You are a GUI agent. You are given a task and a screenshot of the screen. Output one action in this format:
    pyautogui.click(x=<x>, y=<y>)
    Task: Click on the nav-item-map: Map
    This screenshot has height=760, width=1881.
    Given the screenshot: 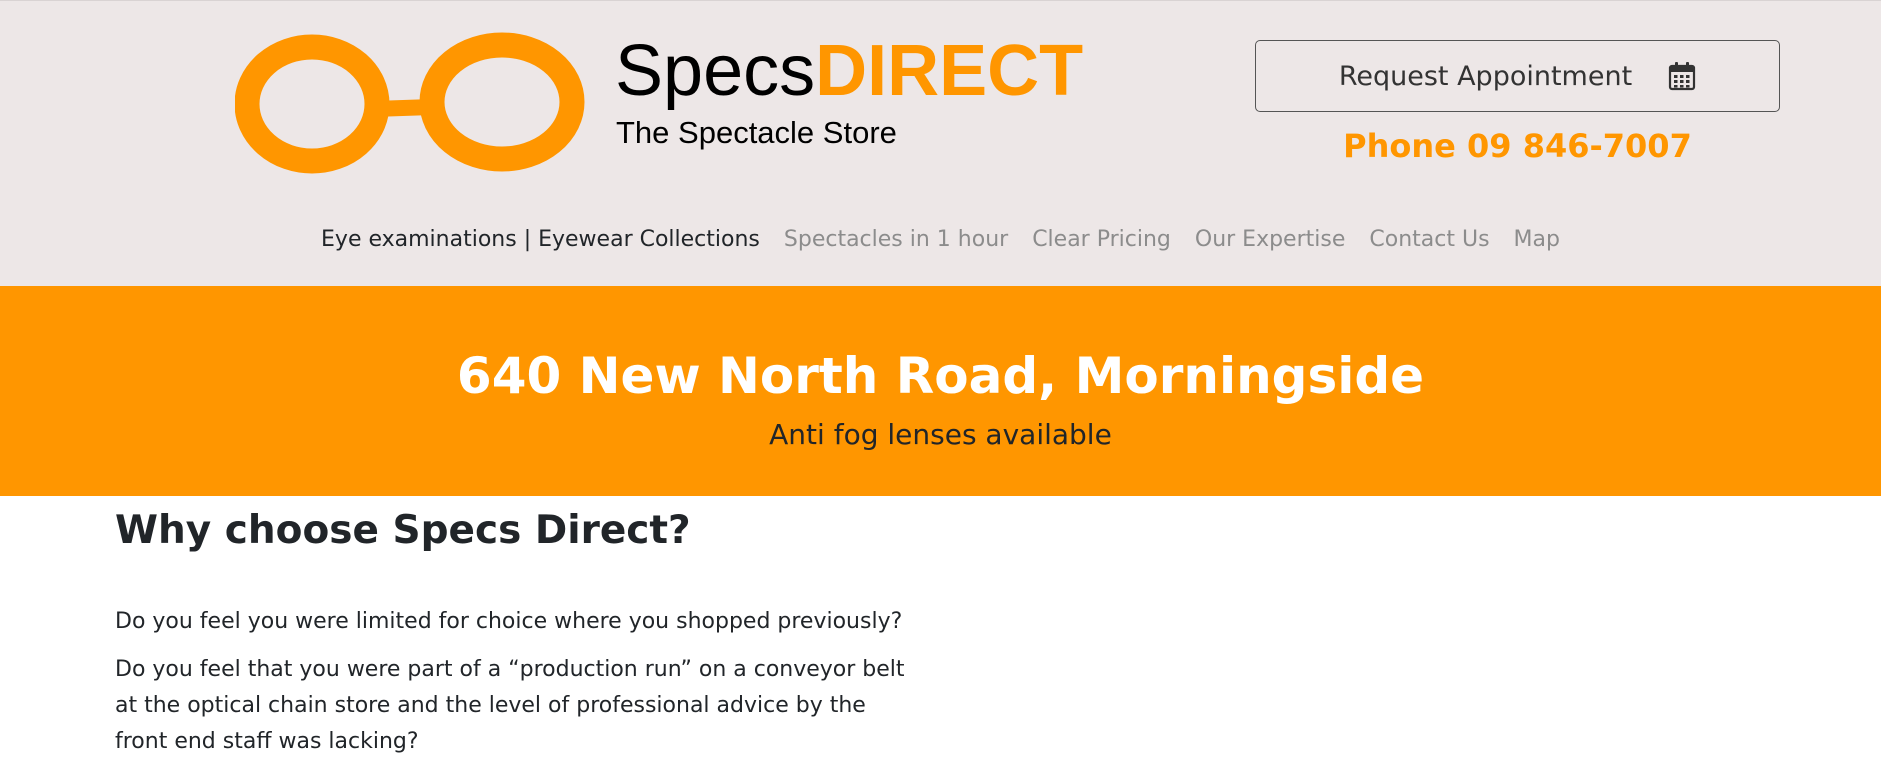 What is the action you would take?
    pyautogui.click(x=1537, y=239)
    